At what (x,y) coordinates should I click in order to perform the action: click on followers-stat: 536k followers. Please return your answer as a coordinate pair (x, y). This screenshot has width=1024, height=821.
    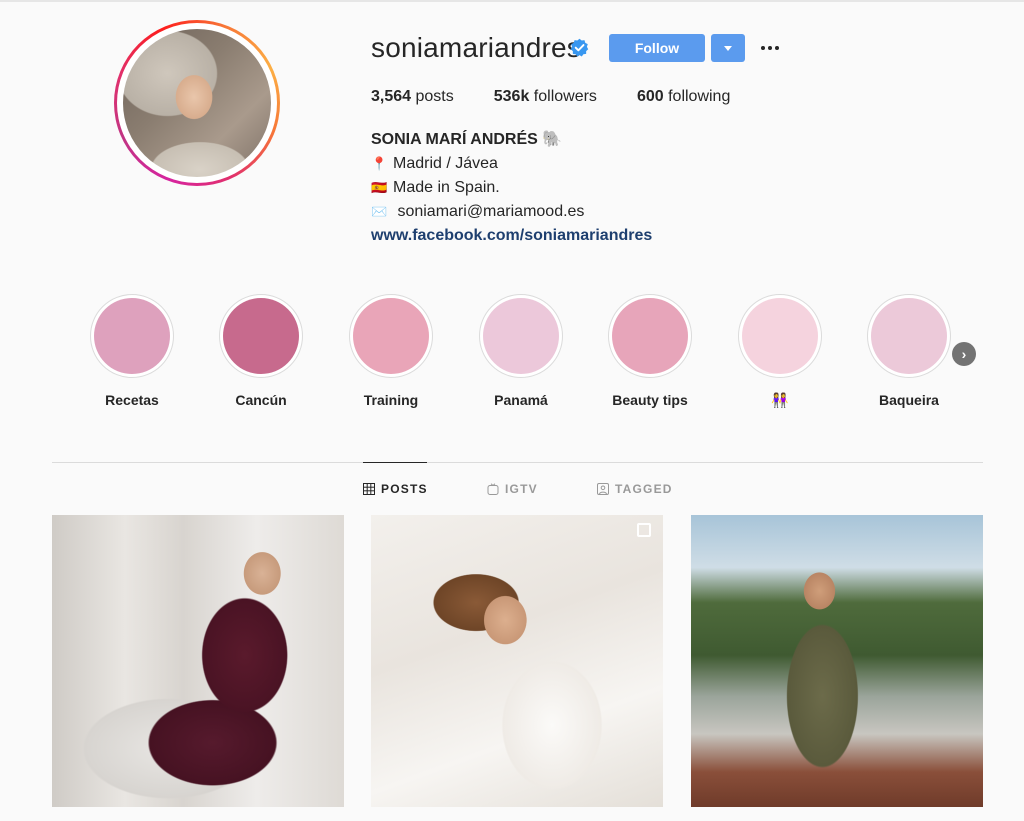
    Looking at the image, I should click on (545, 97).